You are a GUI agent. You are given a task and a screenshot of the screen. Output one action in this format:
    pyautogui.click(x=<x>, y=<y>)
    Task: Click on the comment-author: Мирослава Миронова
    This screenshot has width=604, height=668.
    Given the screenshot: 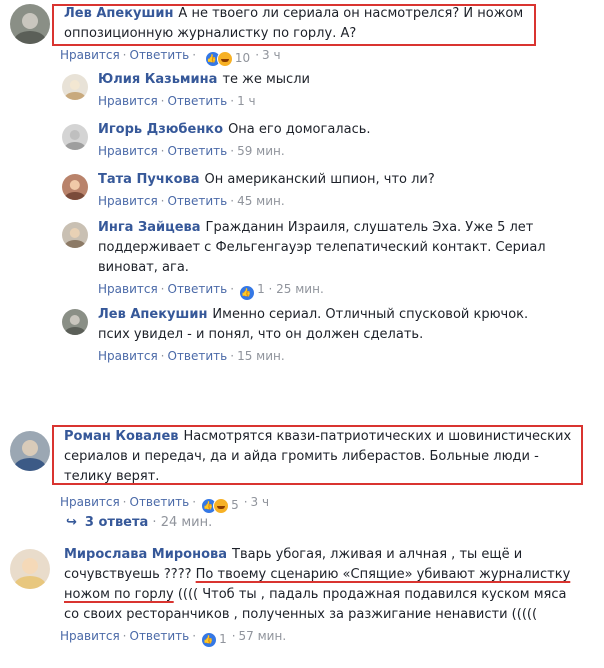 What is the action you would take?
    pyautogui.click(x=145, y=554)
    